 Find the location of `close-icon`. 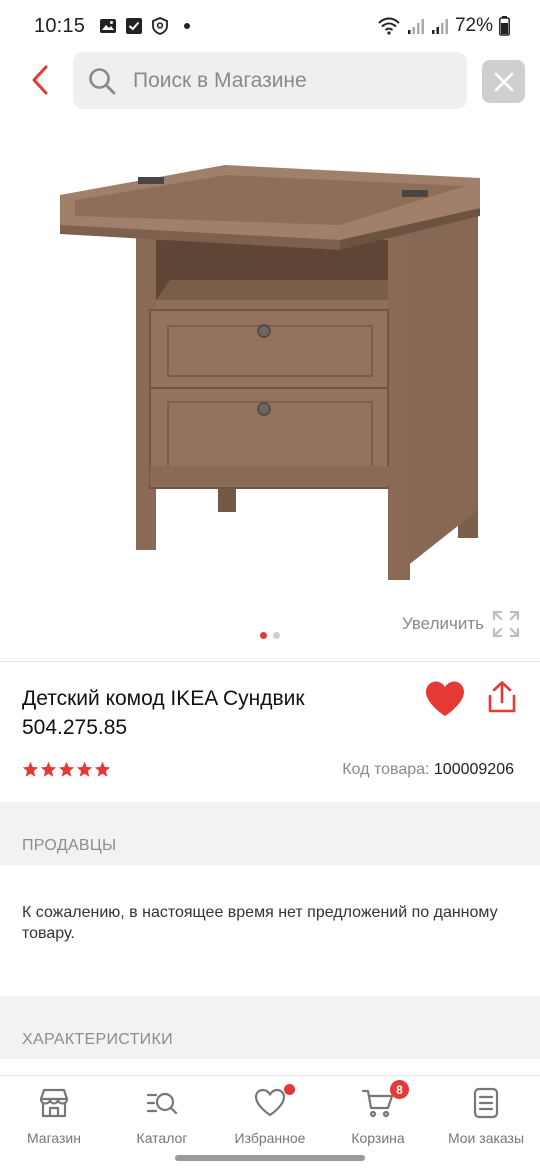

close-icon is located at coordinates (503, 81).